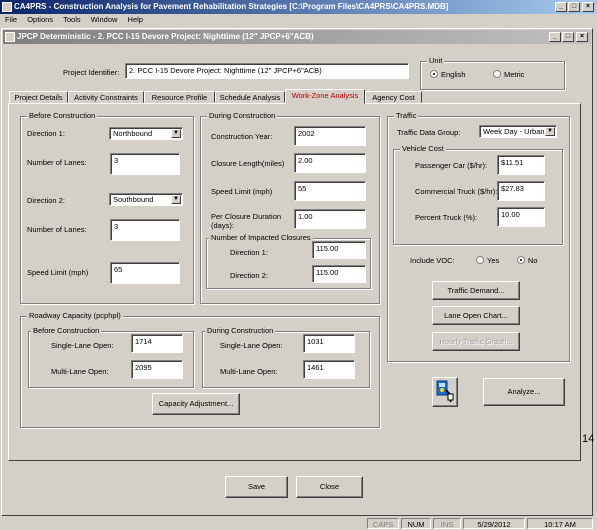  I want to click on before-lanes2-label: Number of Lanes:, so click(57, 229).